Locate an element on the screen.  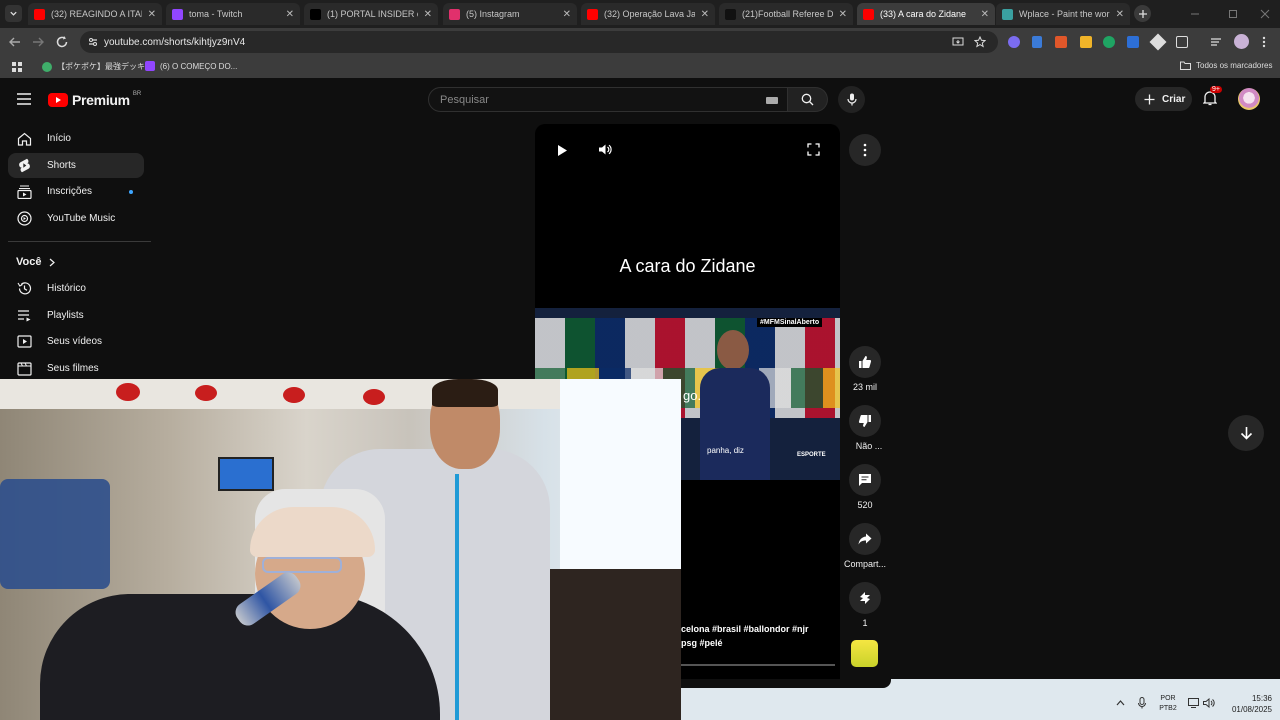
address-bar: youtube.com/shorts/kihtjyz9nV4 is located at coordinates (539, 42).